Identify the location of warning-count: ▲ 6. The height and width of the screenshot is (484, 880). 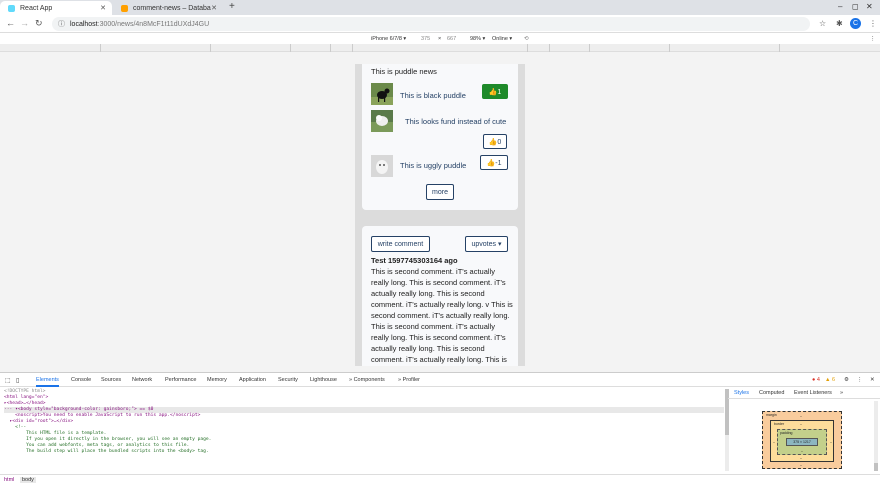
(830, 380).